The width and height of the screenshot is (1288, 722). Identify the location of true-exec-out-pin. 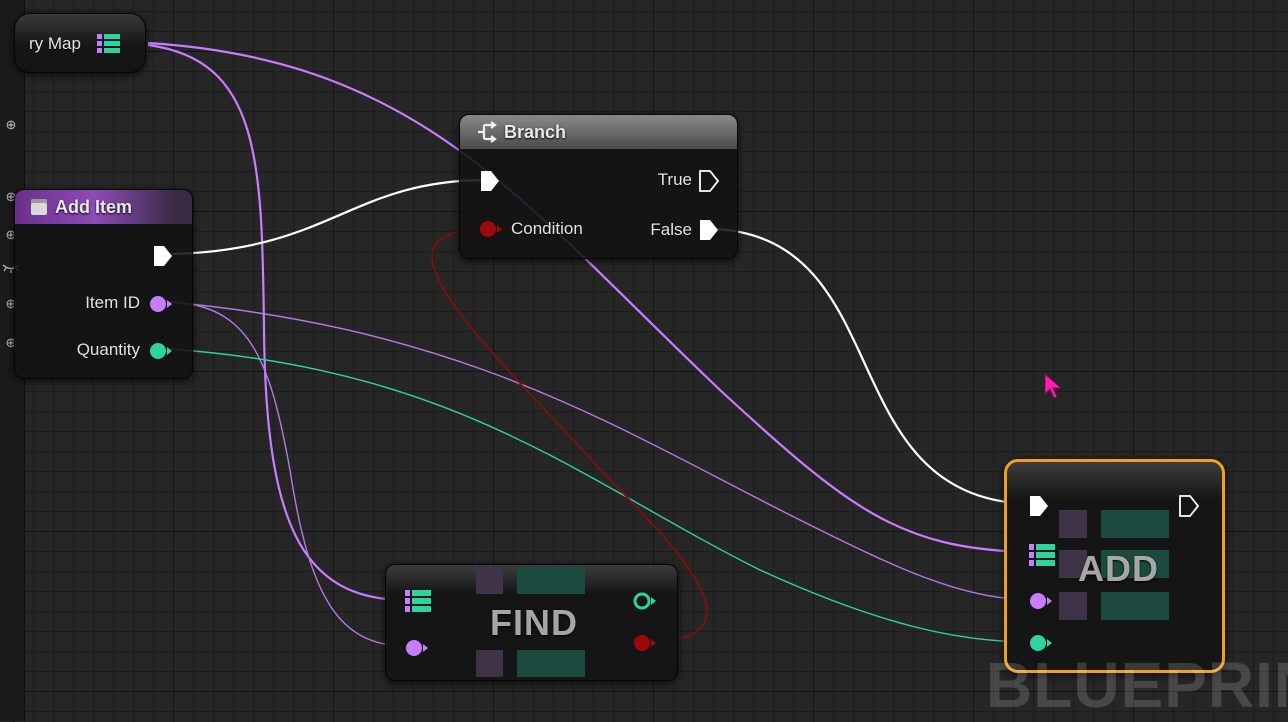
(709, 183).